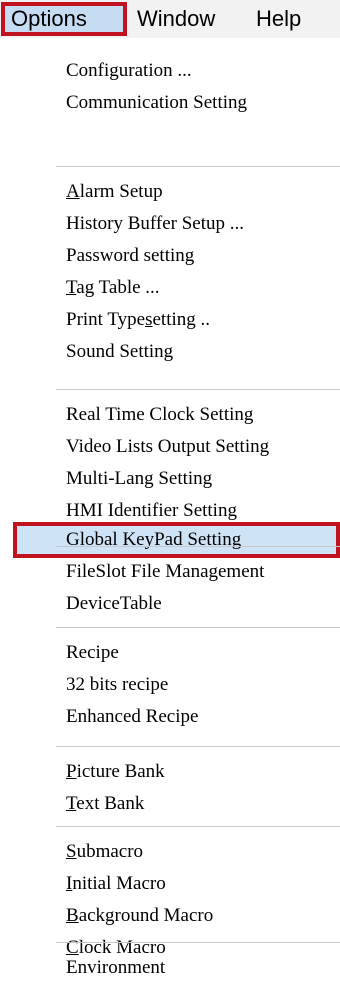 This screenshot has height=1006, width=340. What do you see at coordinates (154, 539) in the screenshot?
I see `menu-item-label: Global KeyPad Setting` at bounding box center [154, 539].